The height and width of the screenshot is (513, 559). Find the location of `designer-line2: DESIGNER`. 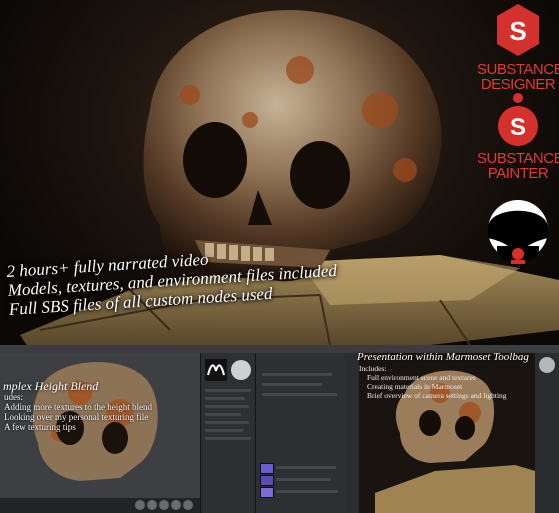

designer-line2: DESIGNER is located at coordinates (518, 84).